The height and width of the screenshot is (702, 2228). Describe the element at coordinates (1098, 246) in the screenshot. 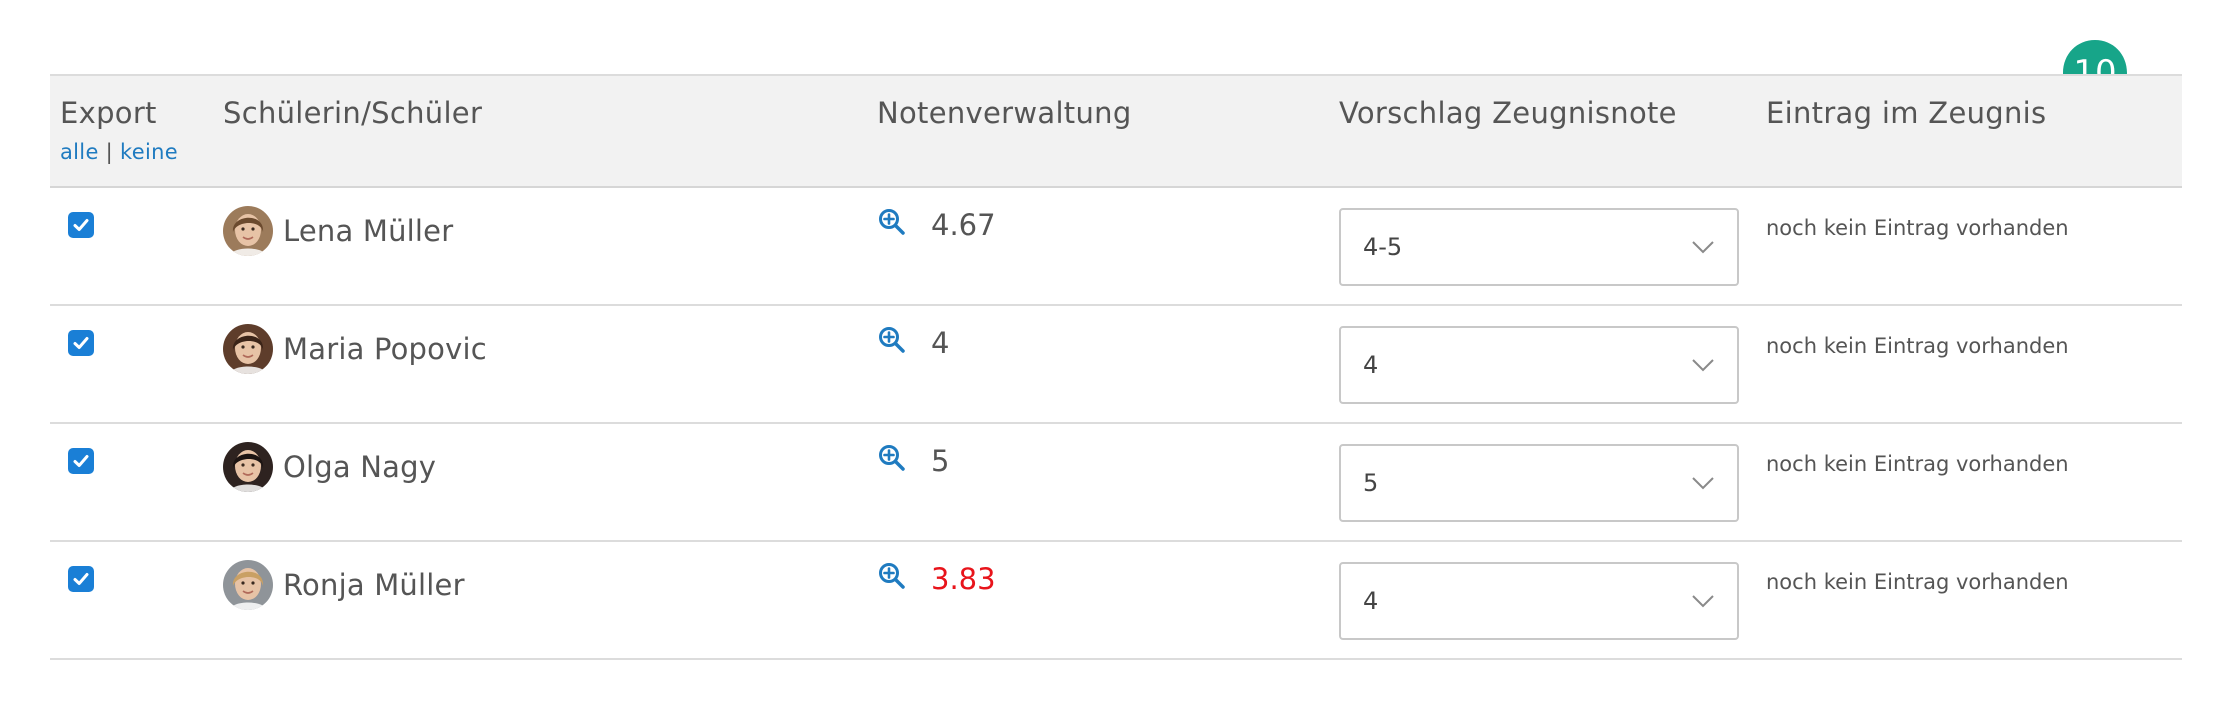

I see `notes-cell: 4.67` at that location.